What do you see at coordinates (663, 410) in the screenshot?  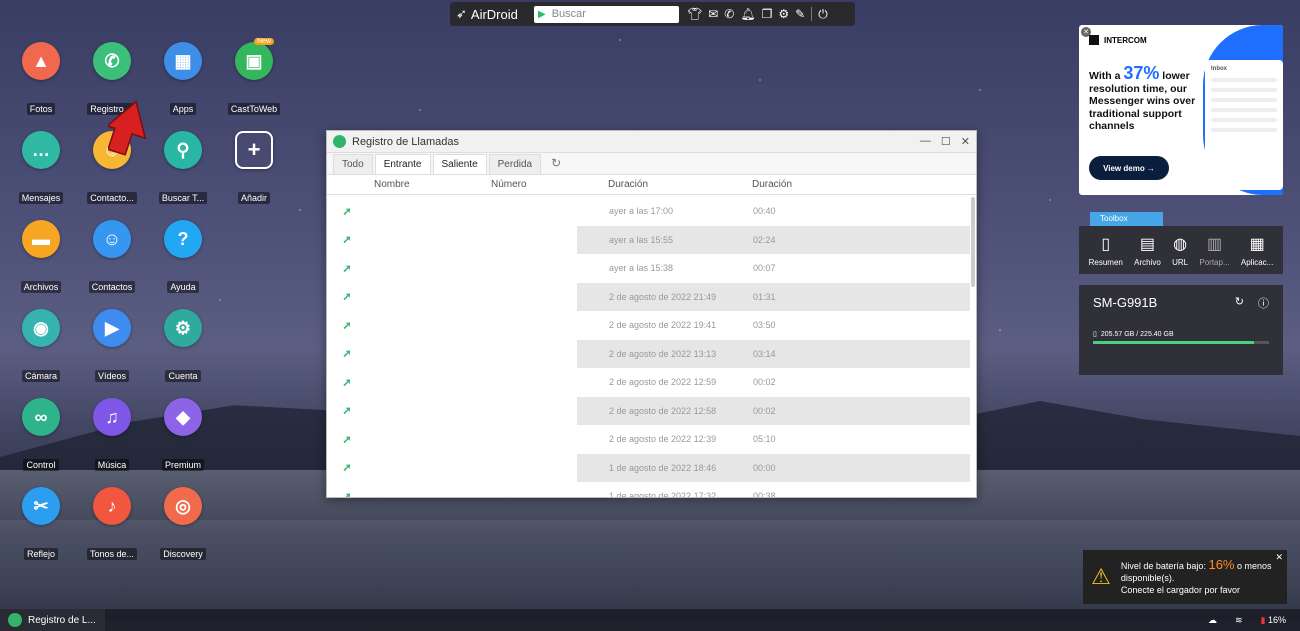 I see `call-date: 2 de agosto de 2022 12:58` at bounding box center [663, 410].